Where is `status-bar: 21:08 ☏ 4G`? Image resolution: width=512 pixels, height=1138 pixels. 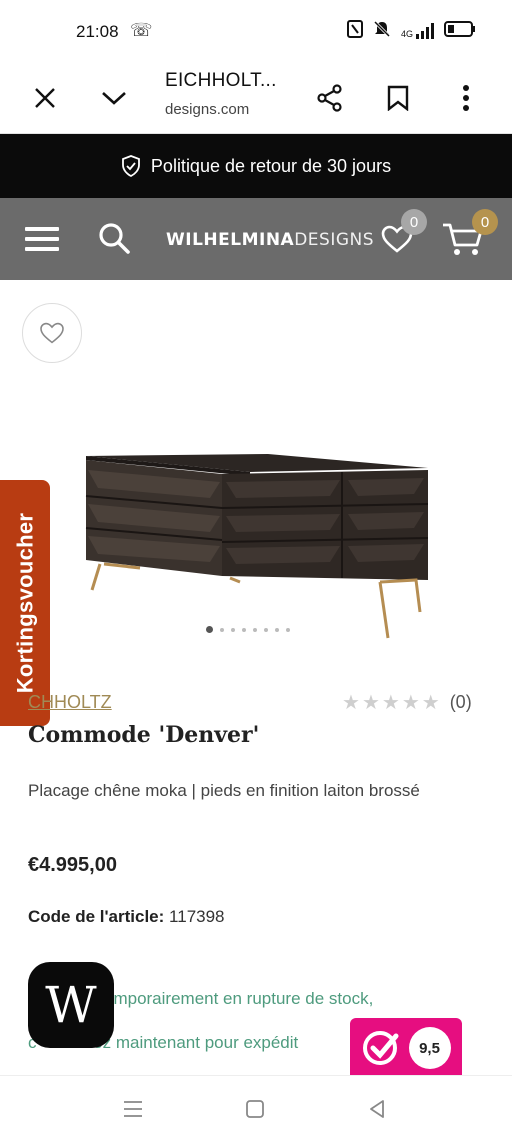
status-bar: 21:08 ☏ 4G is located at coordinates (256, 31).